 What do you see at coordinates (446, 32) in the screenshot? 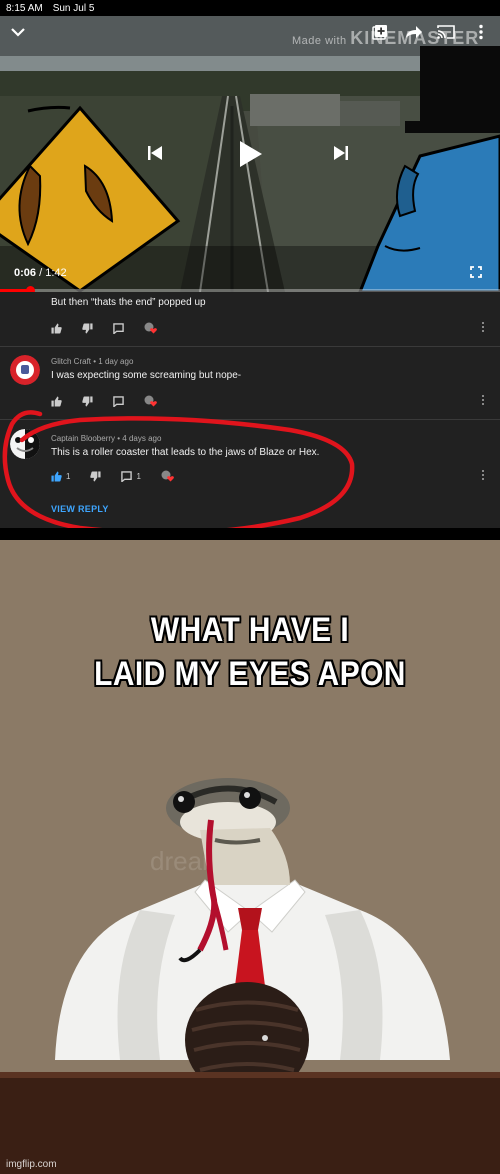
I see `cast-icon` at bounding box center [446, 32].